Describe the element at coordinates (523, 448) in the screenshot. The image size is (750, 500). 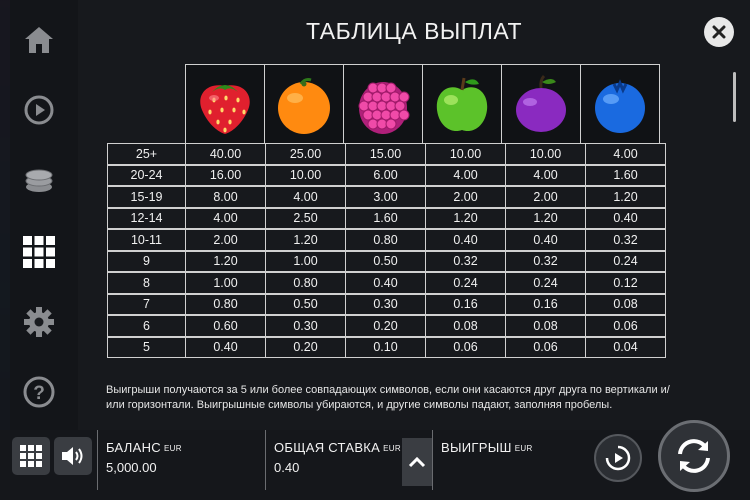
I see `win-currency: EUR` at that location.